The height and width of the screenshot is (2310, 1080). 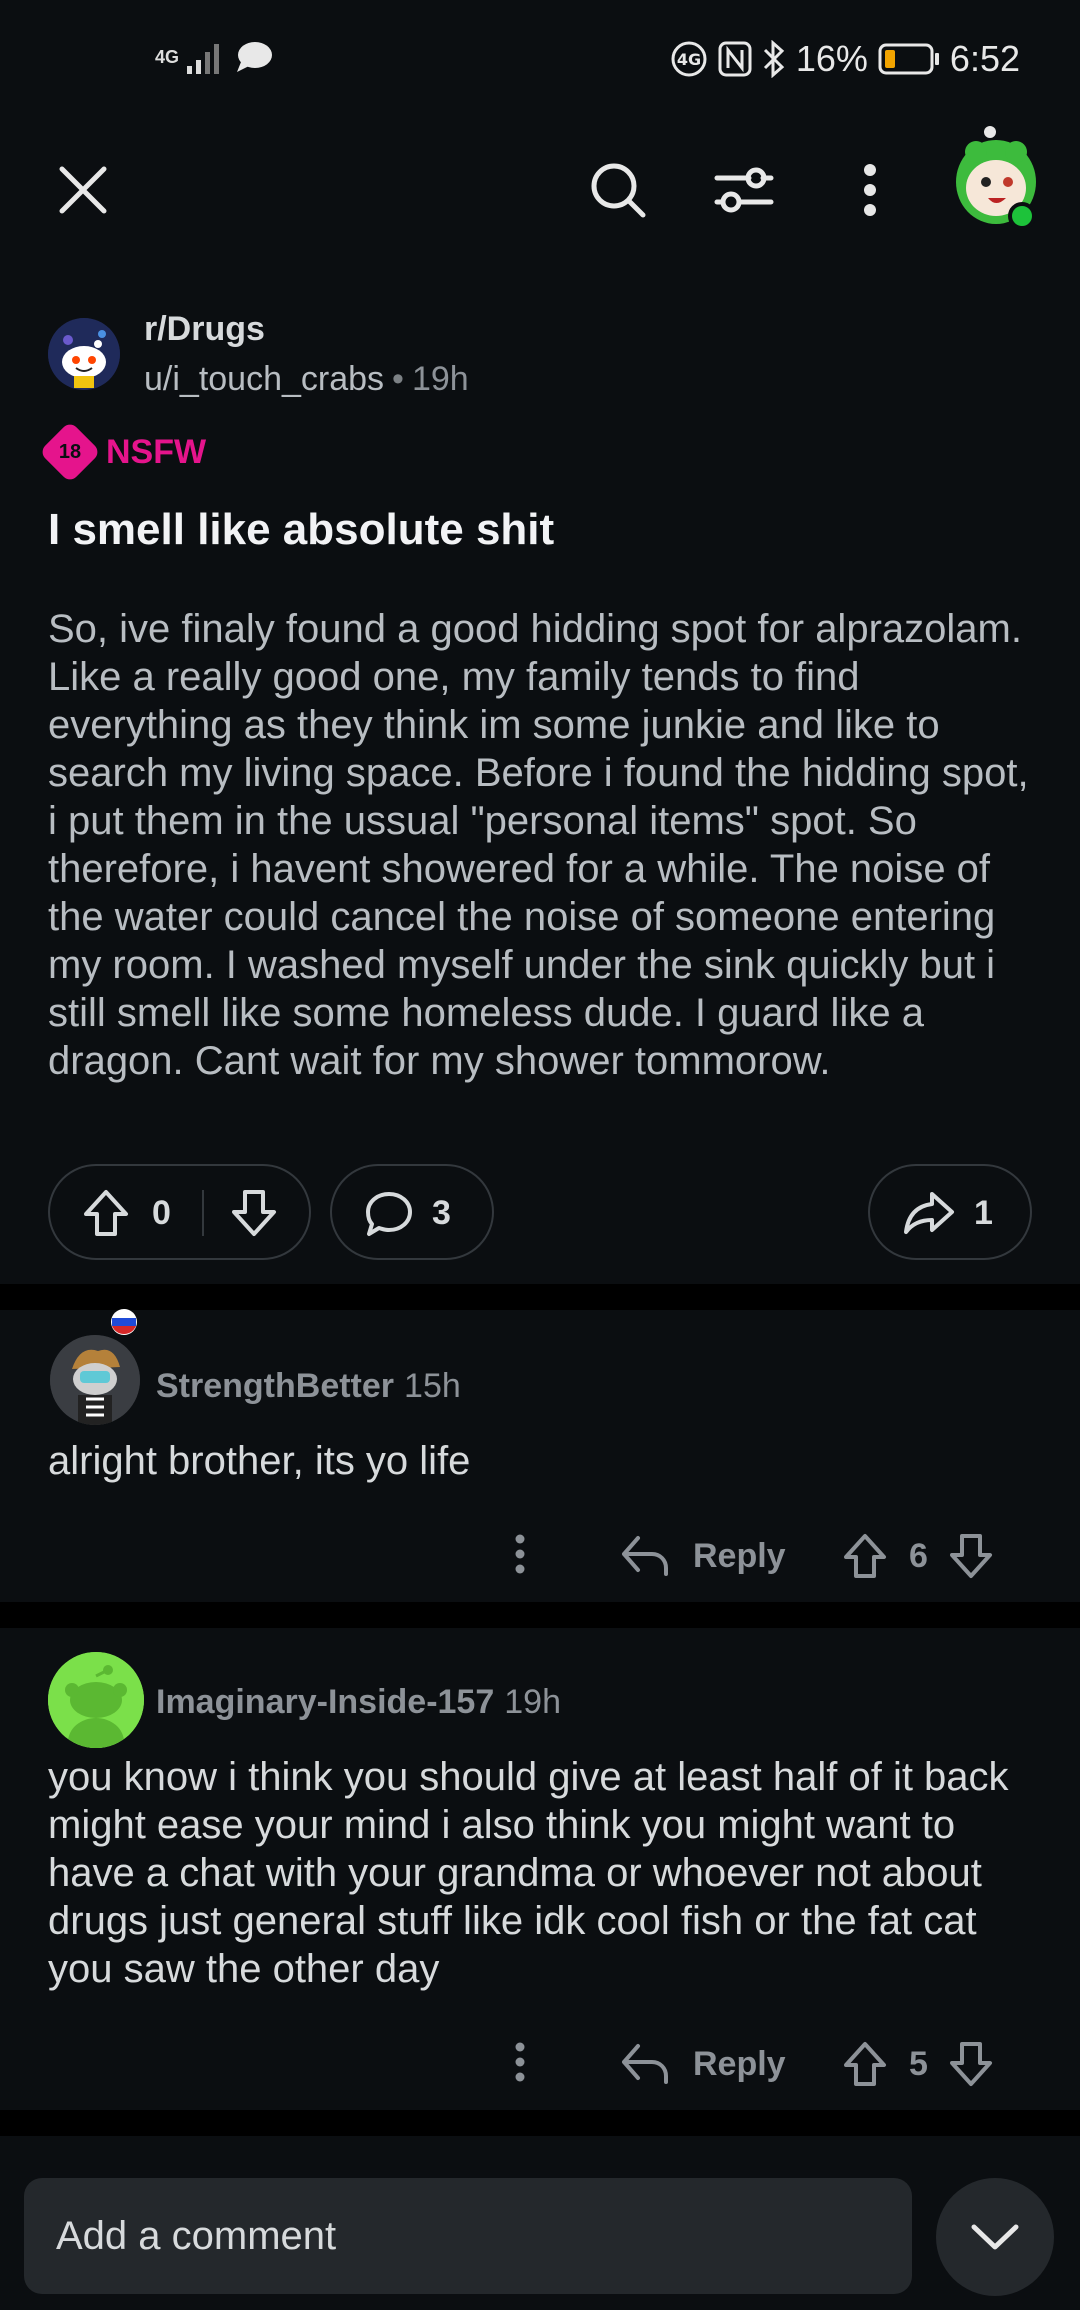 What do you see at coordinates (540, 1556) in the screenshot?
I see `comment-actions: Reply 6` at bounding box center [540, 1556].